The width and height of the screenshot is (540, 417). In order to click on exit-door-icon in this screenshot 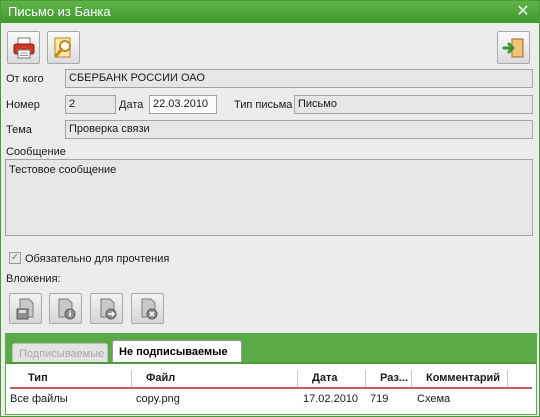, I will do `click(512, 47)`.